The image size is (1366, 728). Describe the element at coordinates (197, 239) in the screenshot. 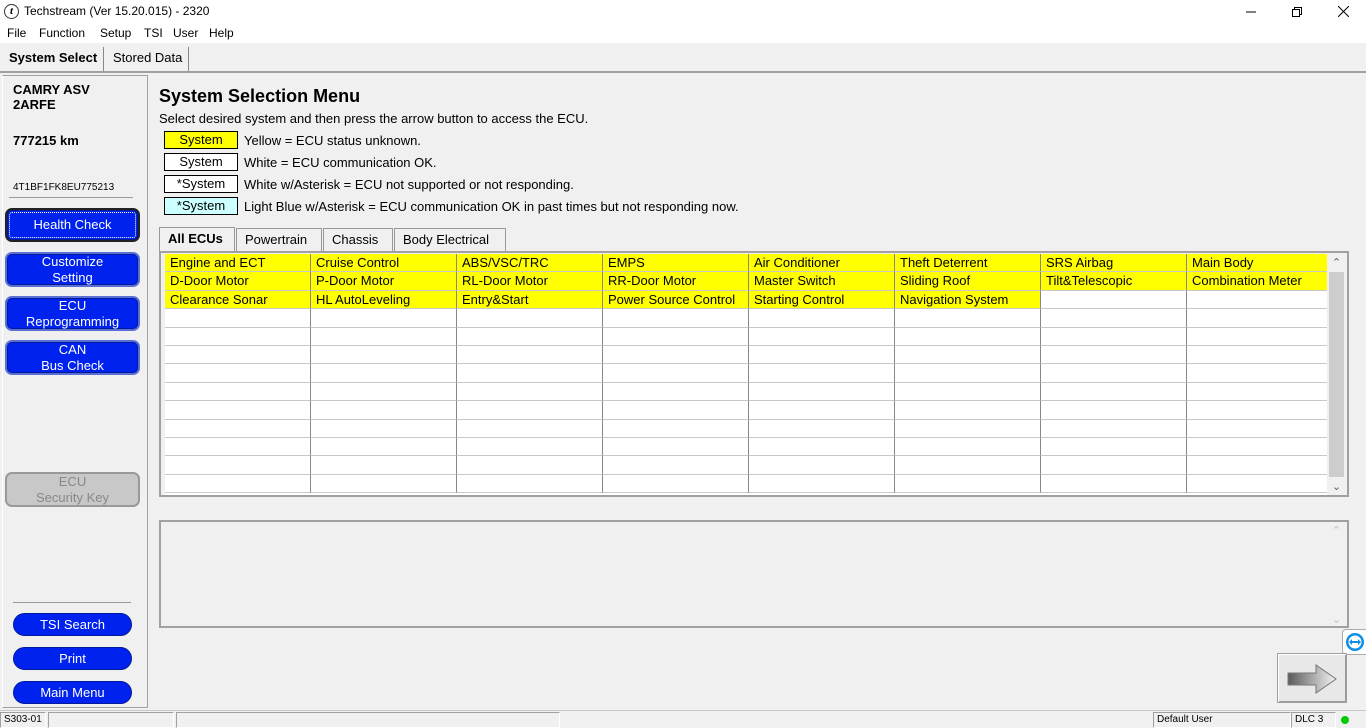

I see `tab-all-ecus: All ECUs` at that location.